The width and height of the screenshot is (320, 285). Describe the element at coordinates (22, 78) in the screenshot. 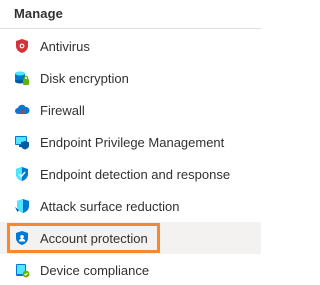

I see `disk-encryption-icon` at that location.